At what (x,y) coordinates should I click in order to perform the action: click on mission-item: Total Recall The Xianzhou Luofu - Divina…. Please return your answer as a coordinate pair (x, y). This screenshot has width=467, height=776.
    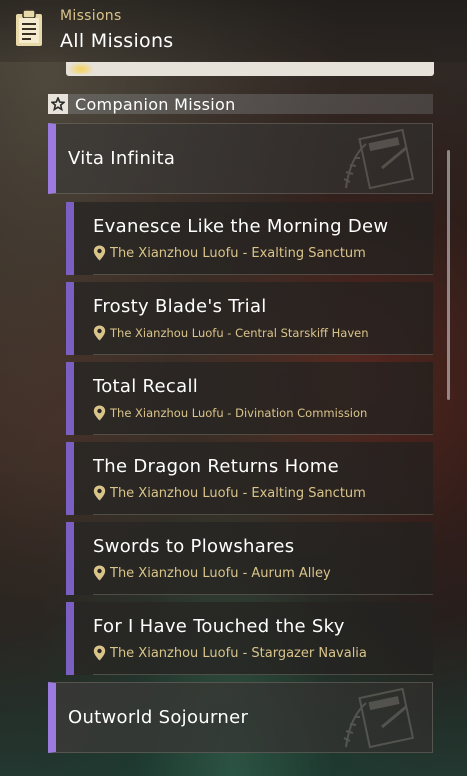
    Looking at the image, I should click on (249, 398).